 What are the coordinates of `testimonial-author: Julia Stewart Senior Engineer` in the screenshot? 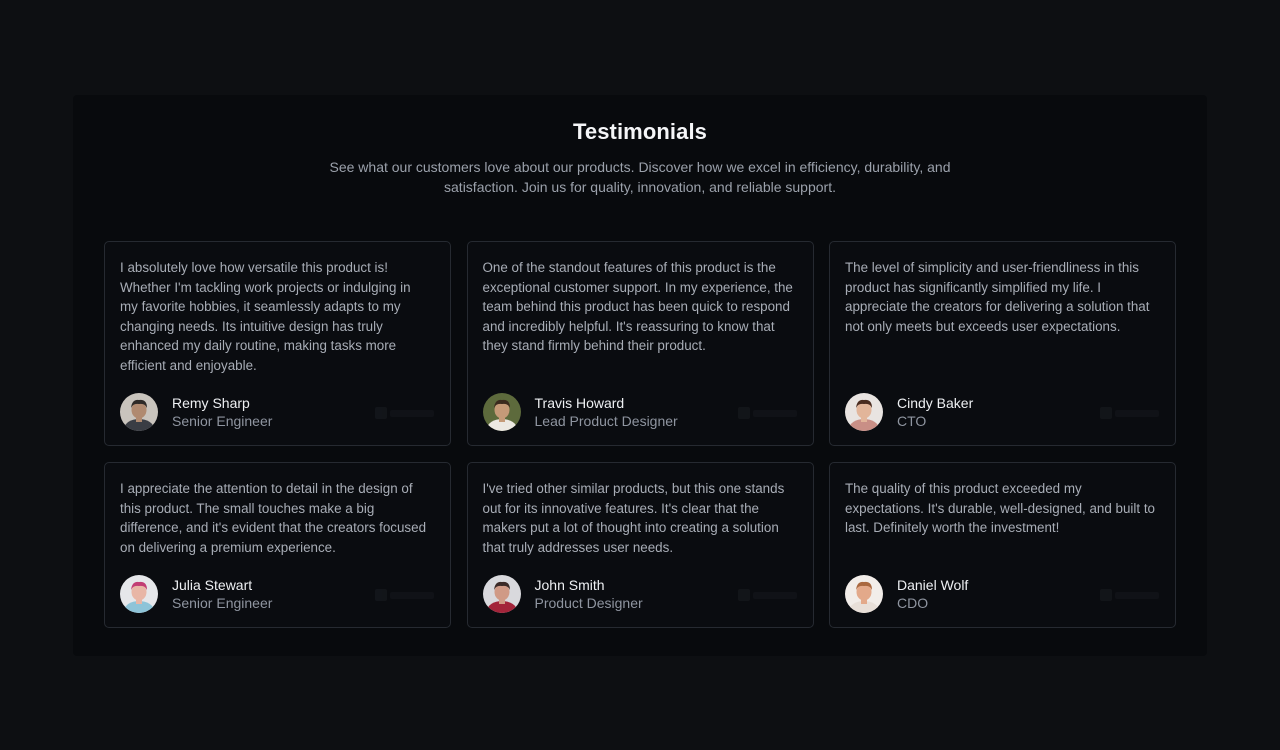 It's located at (196, 594).